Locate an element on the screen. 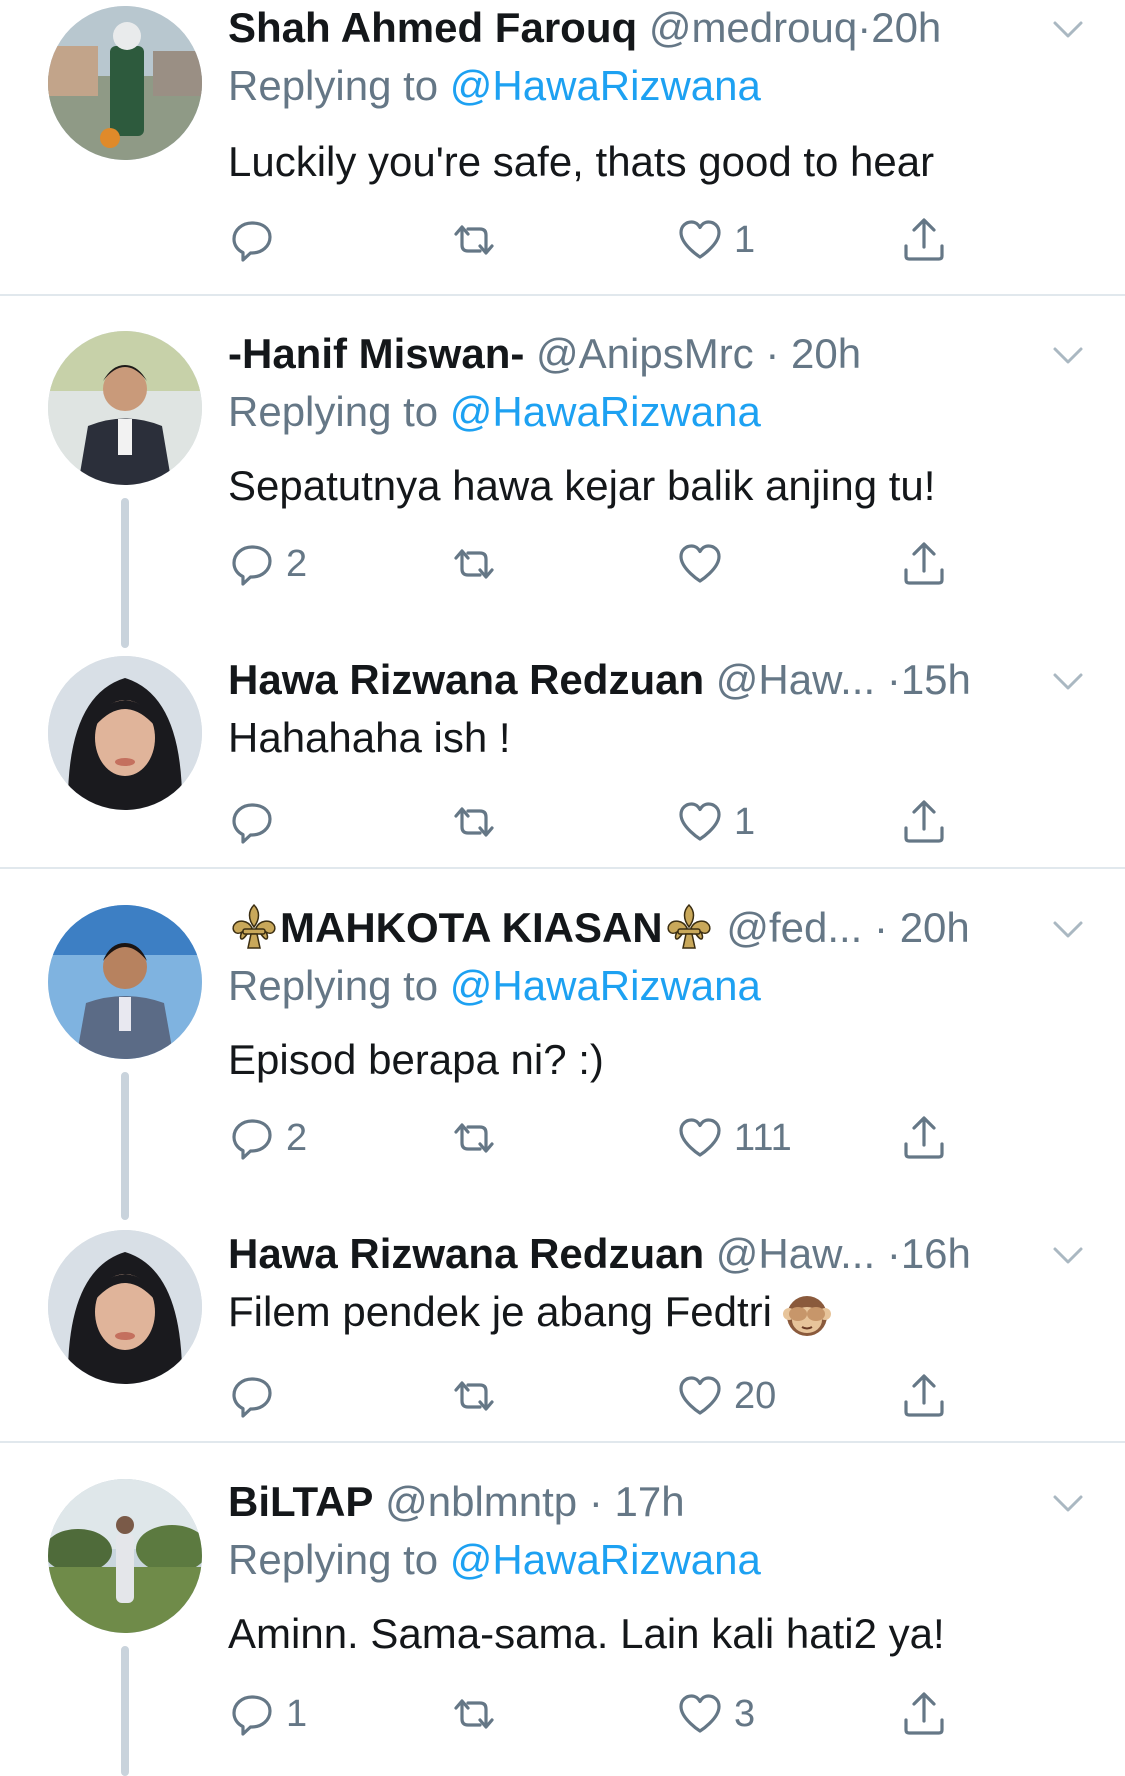 This screenshot has height=1776, width=1125. handle: @AnipsMrc is located at coordinates (645, 353).